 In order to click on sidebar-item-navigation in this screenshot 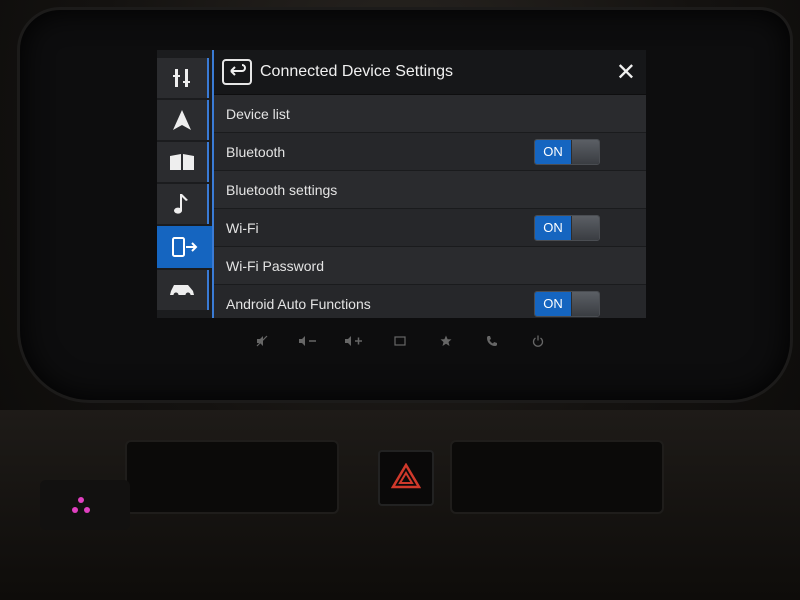, I will do `click(183, 120)`.